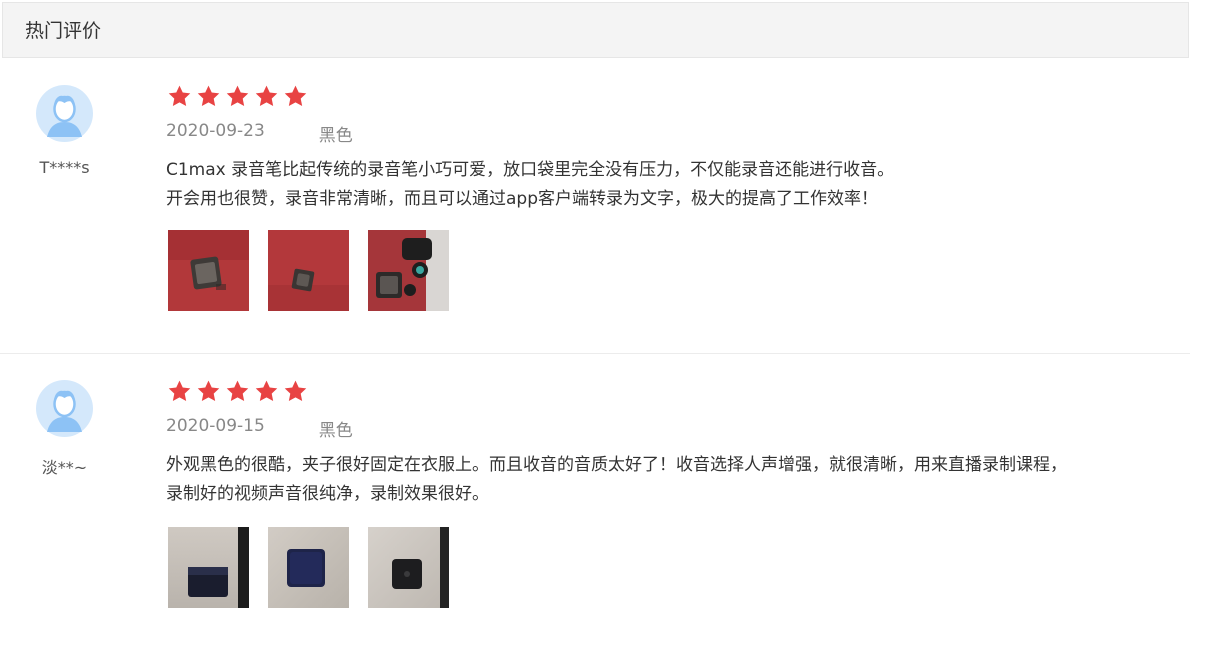 The image size is (1211, 645). I want to click on username: 淡**~, so click(64, 467).